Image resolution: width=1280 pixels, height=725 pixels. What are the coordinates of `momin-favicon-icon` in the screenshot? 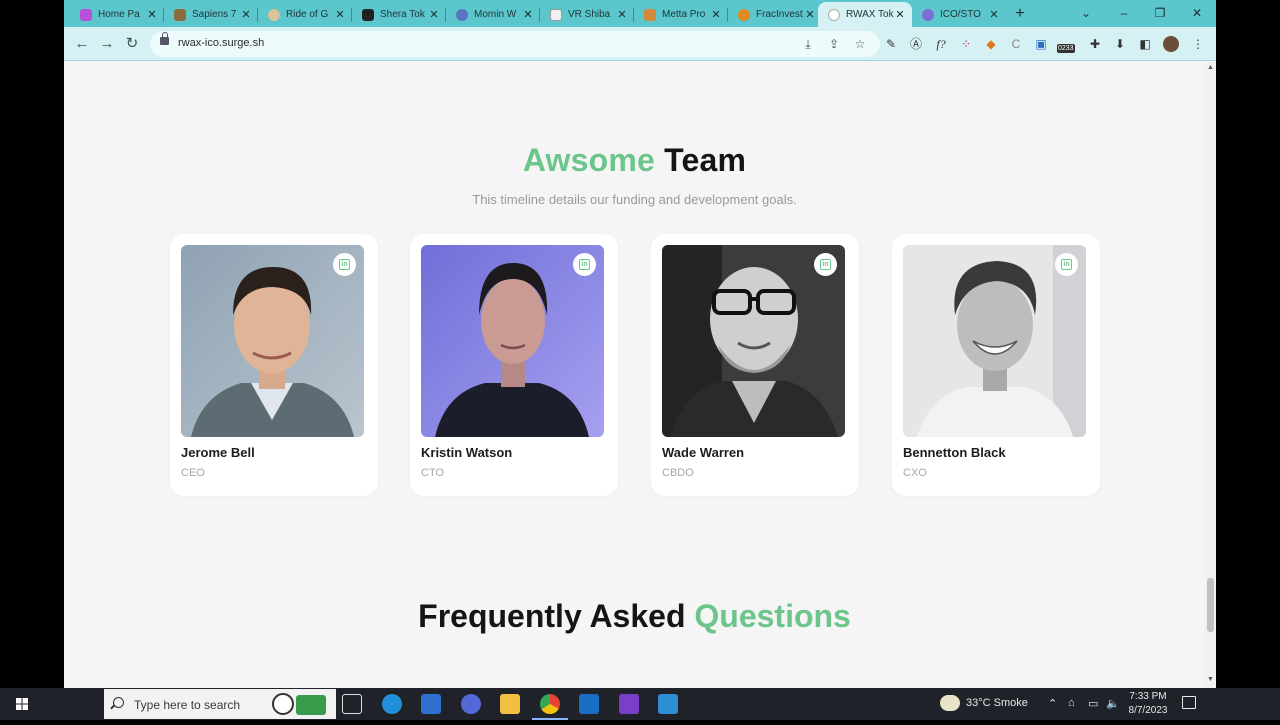 It's located at (462, 14).